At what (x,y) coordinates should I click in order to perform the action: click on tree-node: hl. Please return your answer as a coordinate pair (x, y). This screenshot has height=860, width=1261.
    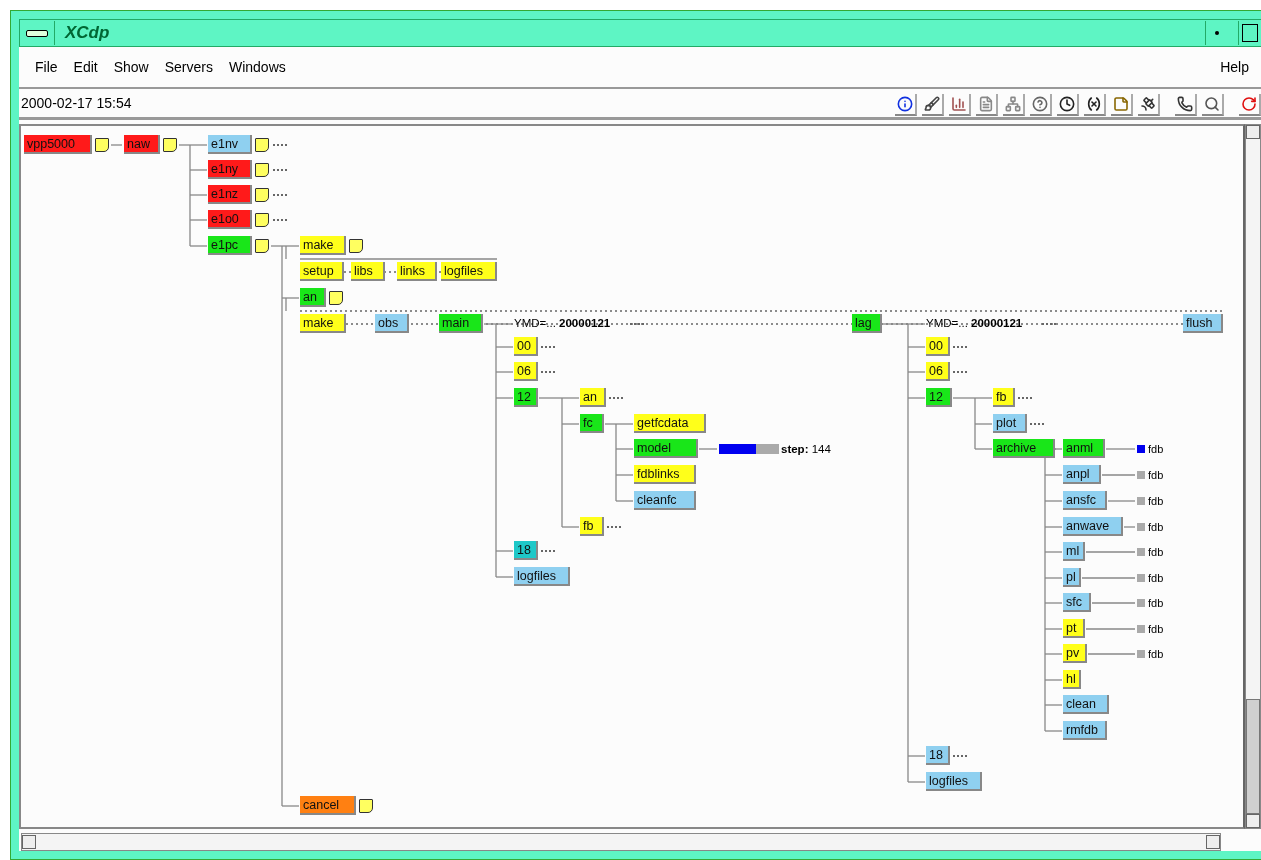
    Looking at the image, I should click on (1072, 679).